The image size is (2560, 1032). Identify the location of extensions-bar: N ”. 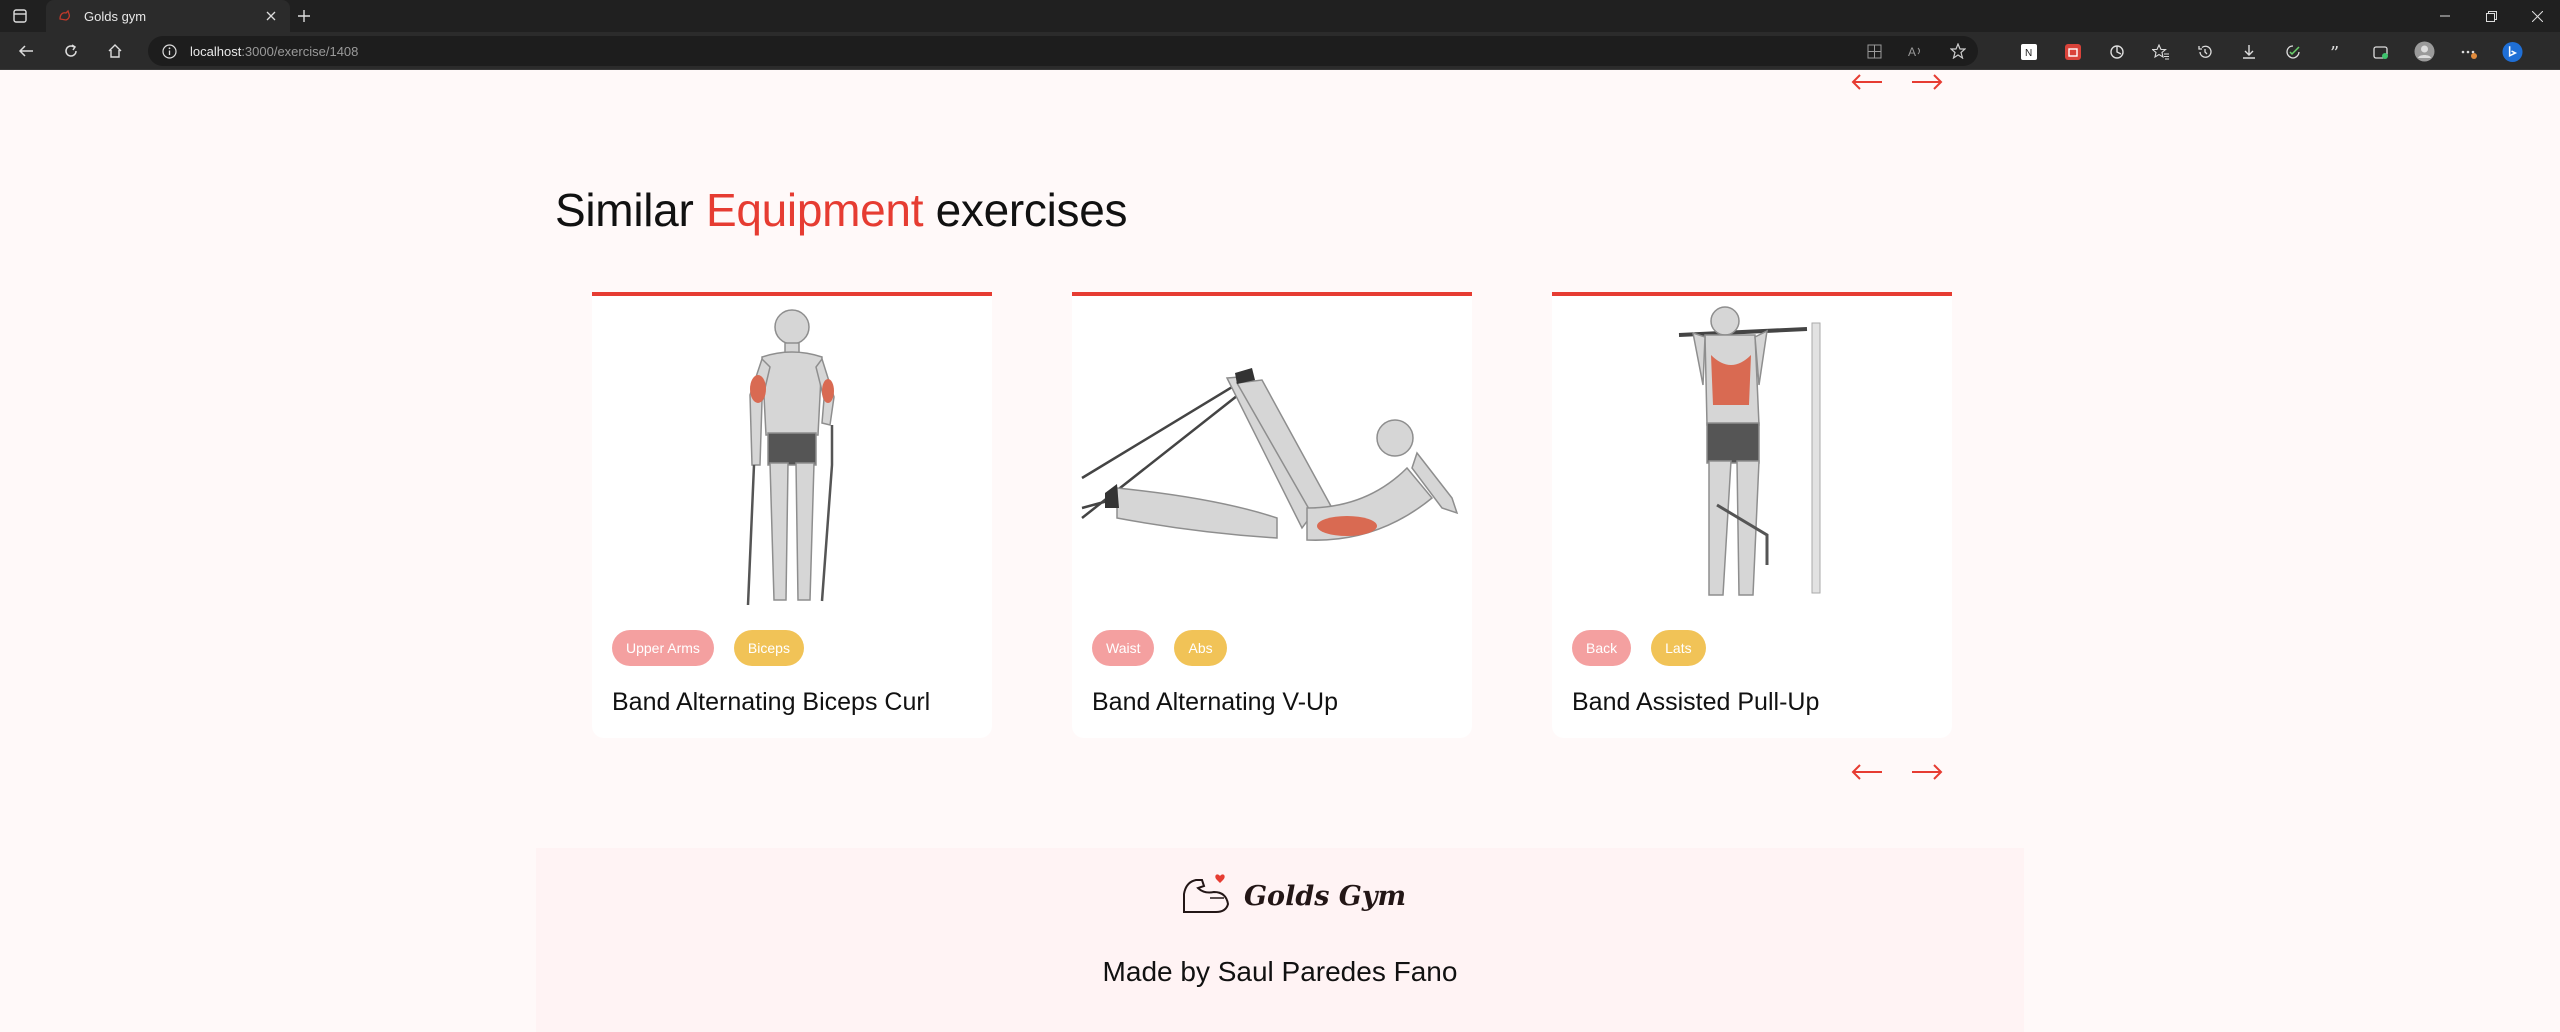
(2270, 51).